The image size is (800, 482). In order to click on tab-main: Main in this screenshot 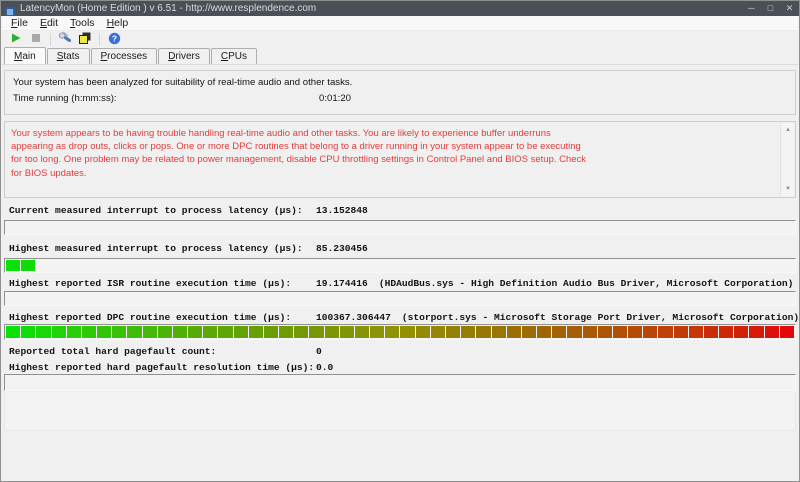, I will do `click(25, 55)`.